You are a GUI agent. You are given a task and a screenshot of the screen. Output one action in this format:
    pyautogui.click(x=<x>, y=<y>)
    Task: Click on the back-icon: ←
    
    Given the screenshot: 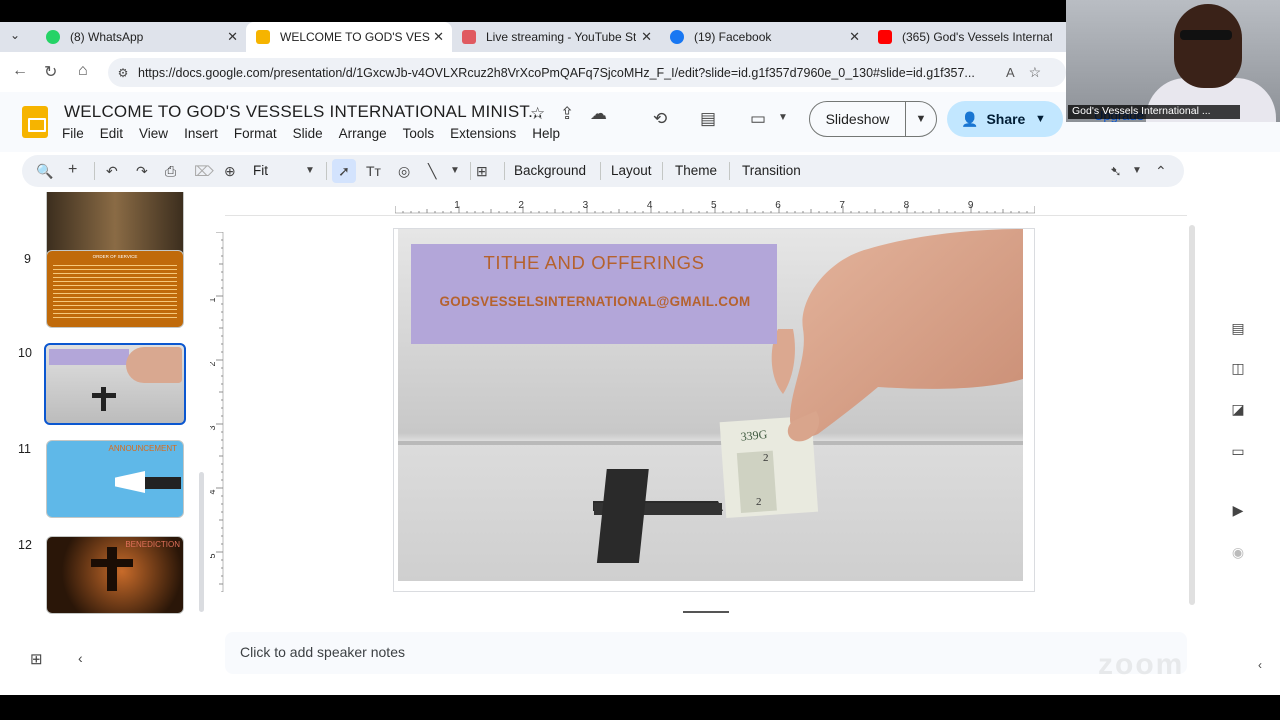 What is the action you would take?
    pyautogui.click(x=20, y=71)
    